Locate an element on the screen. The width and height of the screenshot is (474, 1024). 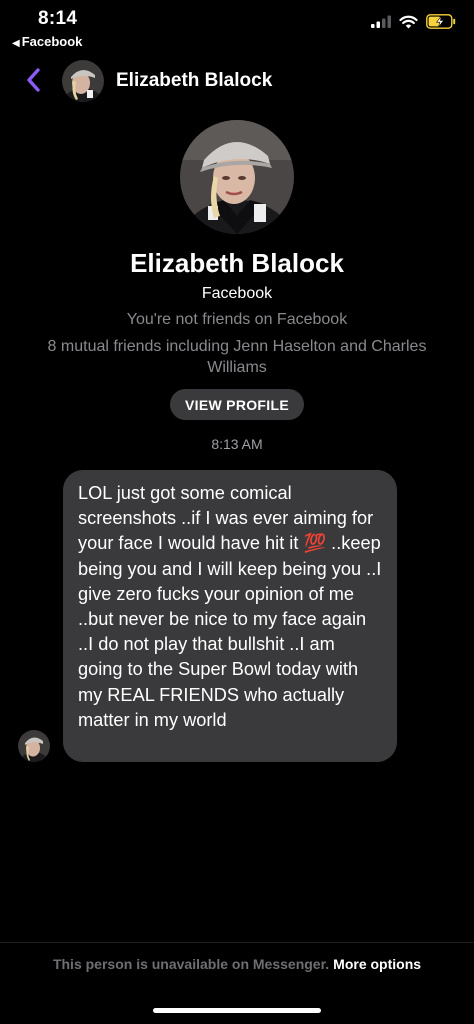
chevron-left-icon is located at coordinates (33, 80).